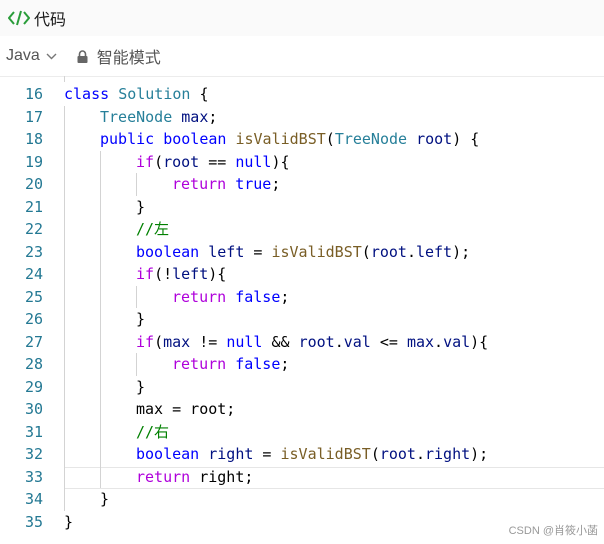 The width and height of the screenshot is (604, 544). I want to click on code-text: max = root;, so click(185, 409).